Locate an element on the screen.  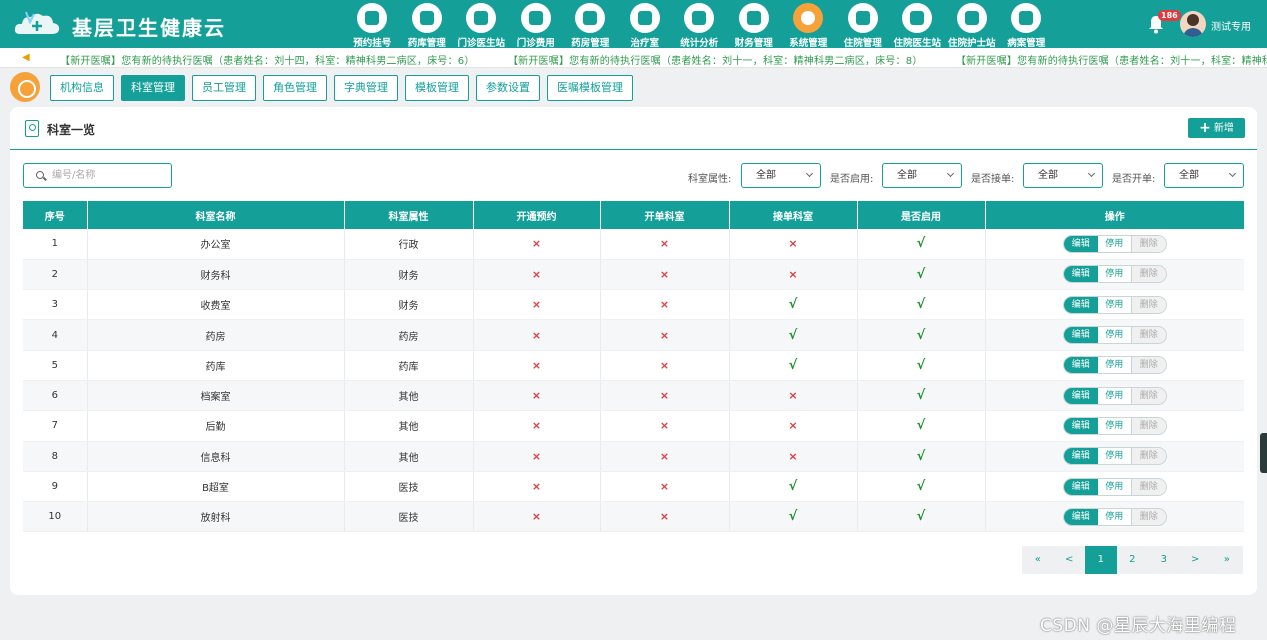
chevron-down-icon is located at coordinates (1091, 173).